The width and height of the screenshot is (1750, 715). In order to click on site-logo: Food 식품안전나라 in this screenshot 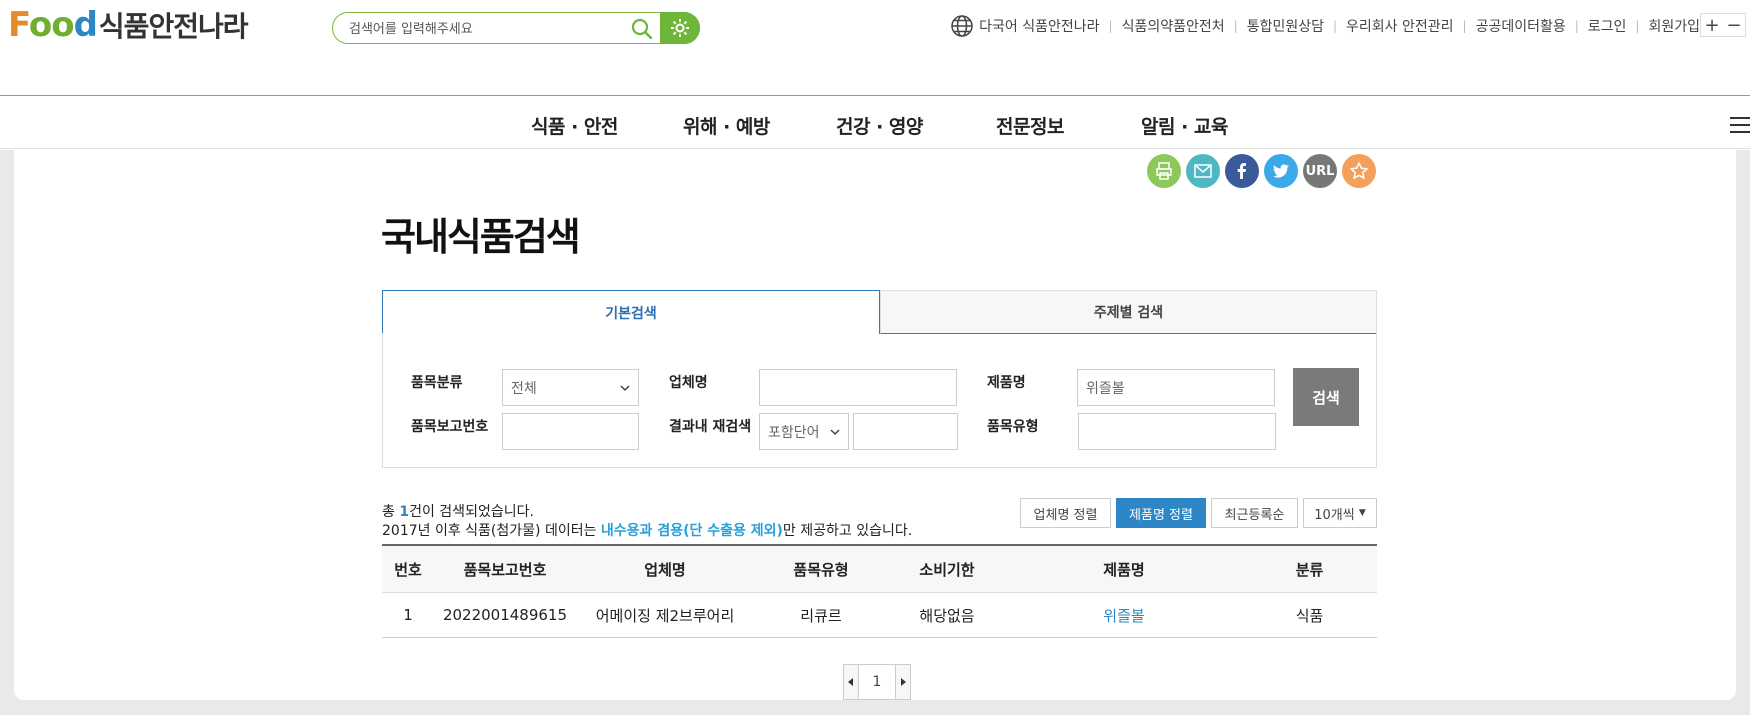, I will do `click(128, 25)`.